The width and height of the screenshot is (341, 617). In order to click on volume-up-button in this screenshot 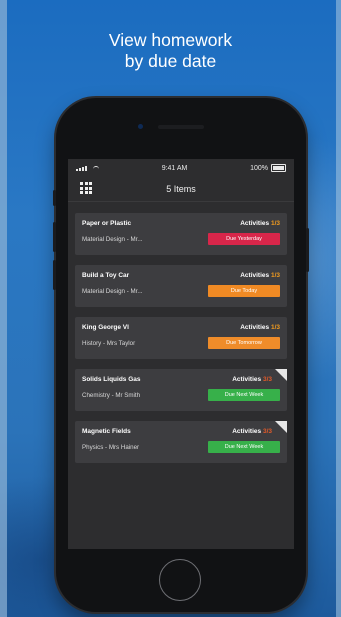, I will do `click(54, 237)`.